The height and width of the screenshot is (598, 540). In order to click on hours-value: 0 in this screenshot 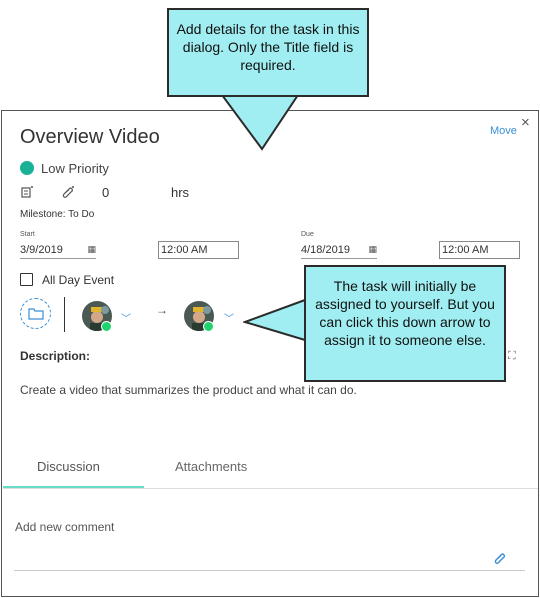, I will do `click(105, 192)`.